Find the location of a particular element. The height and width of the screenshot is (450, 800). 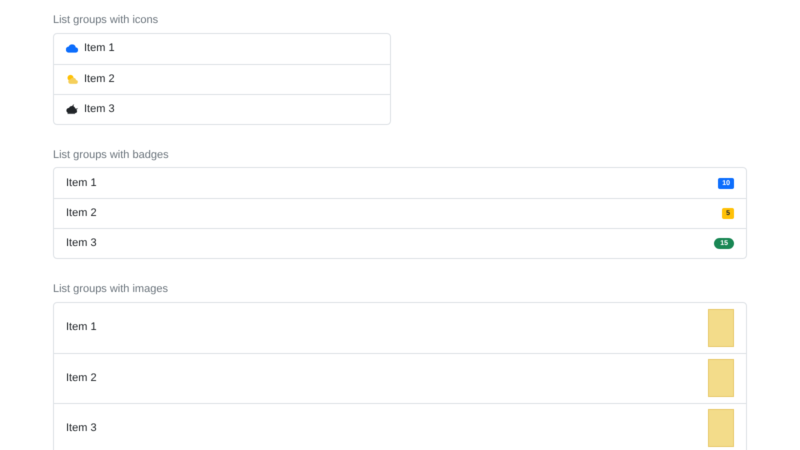

section-title: List groups with icons is located at coordinates (106, 20).